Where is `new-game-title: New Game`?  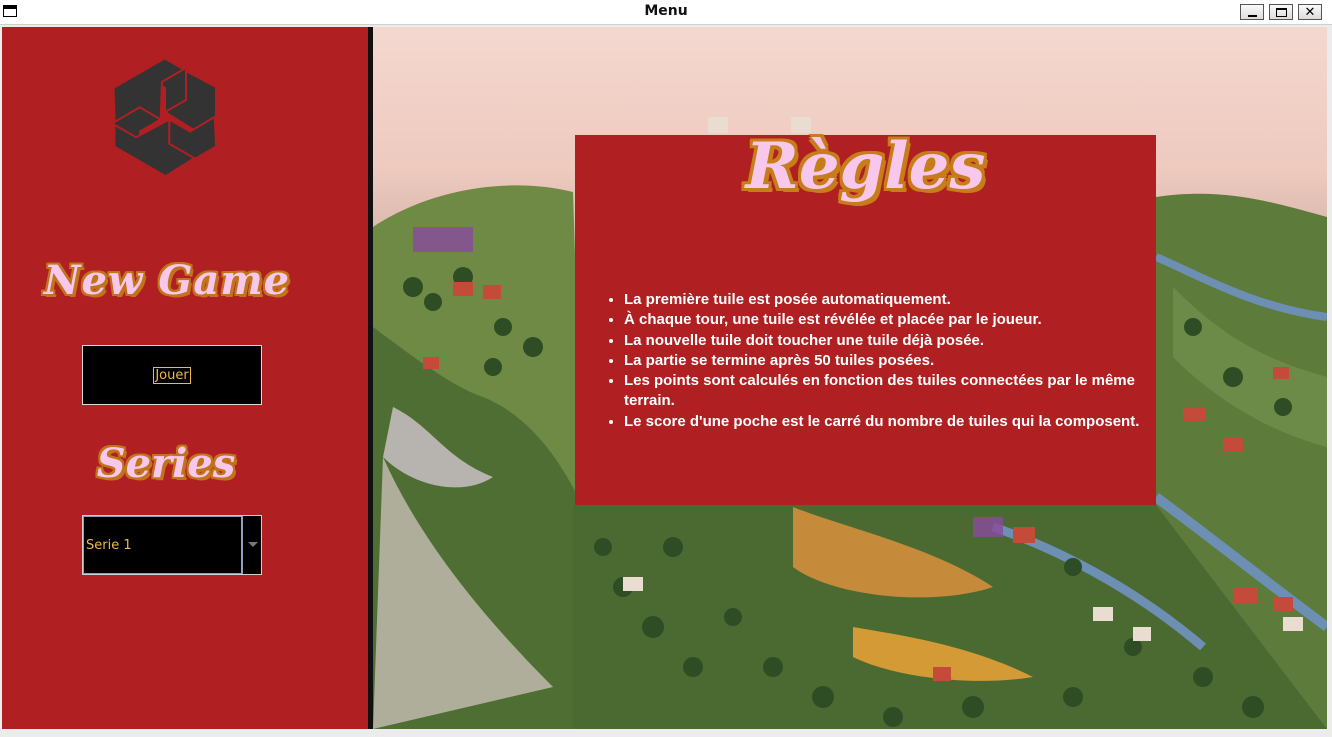
new-game-title: New Game is located at coordinates (167, 280).